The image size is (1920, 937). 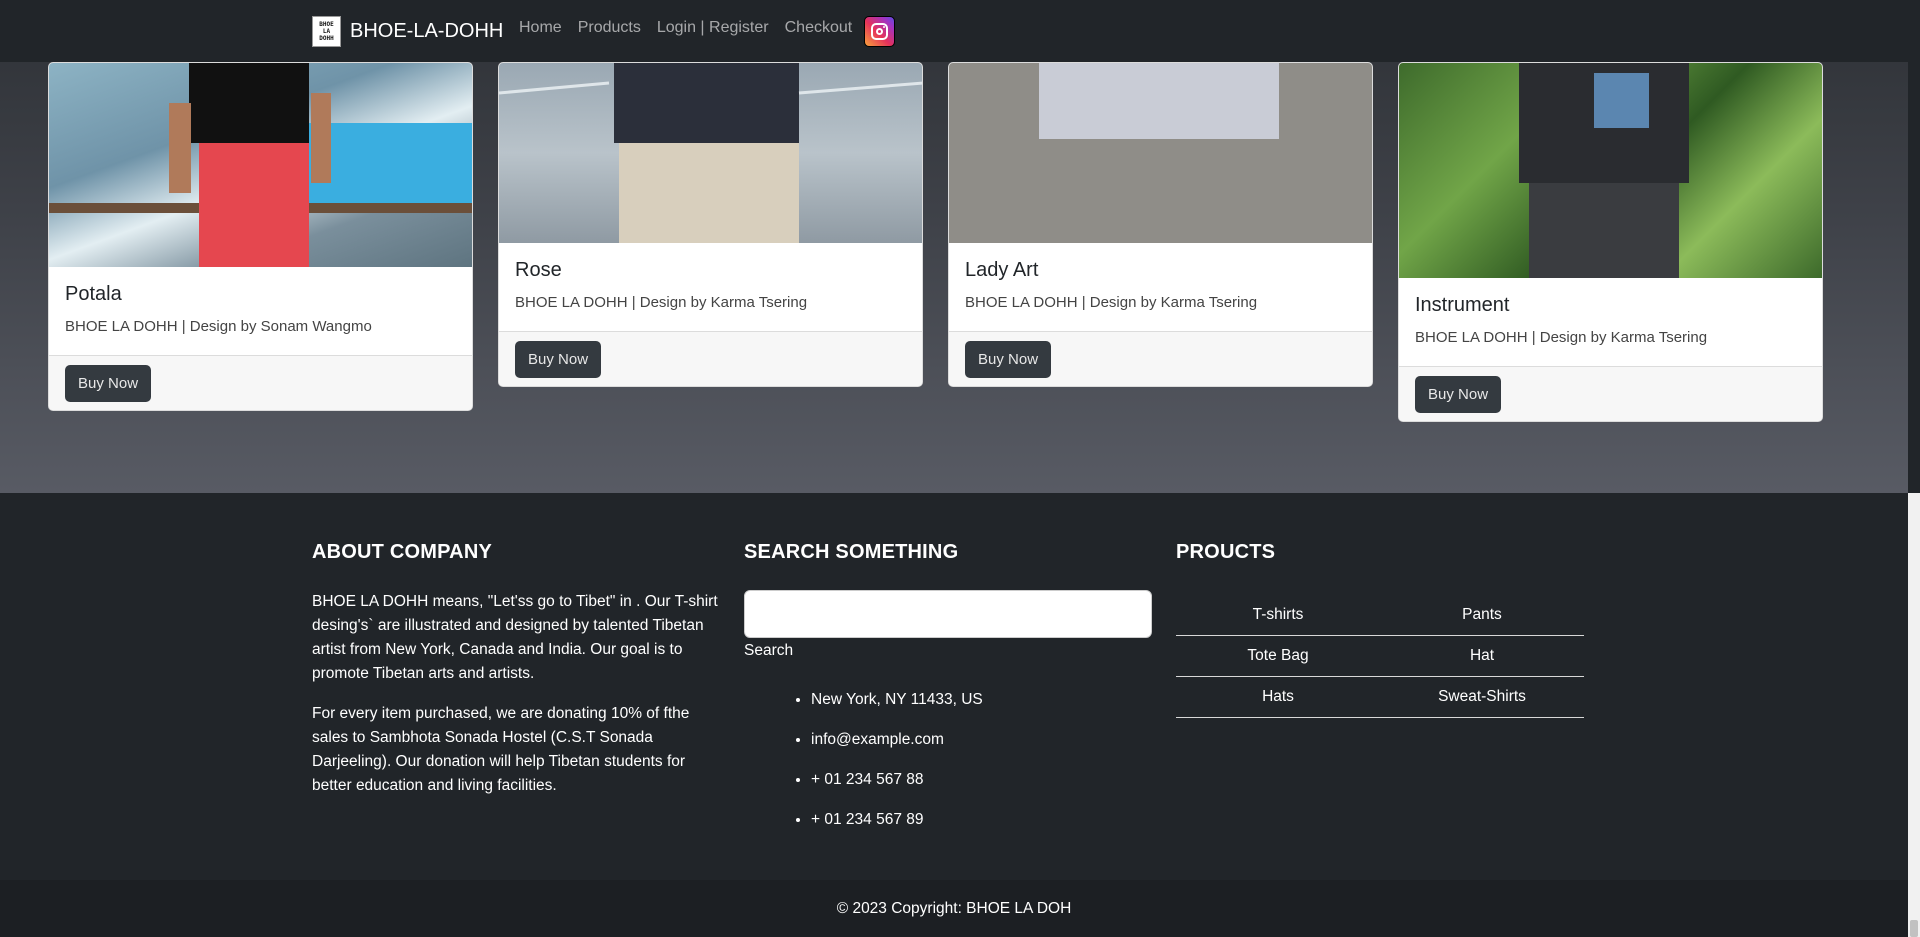 I want to click on product-title: Potala, so click(x=93, y=294).